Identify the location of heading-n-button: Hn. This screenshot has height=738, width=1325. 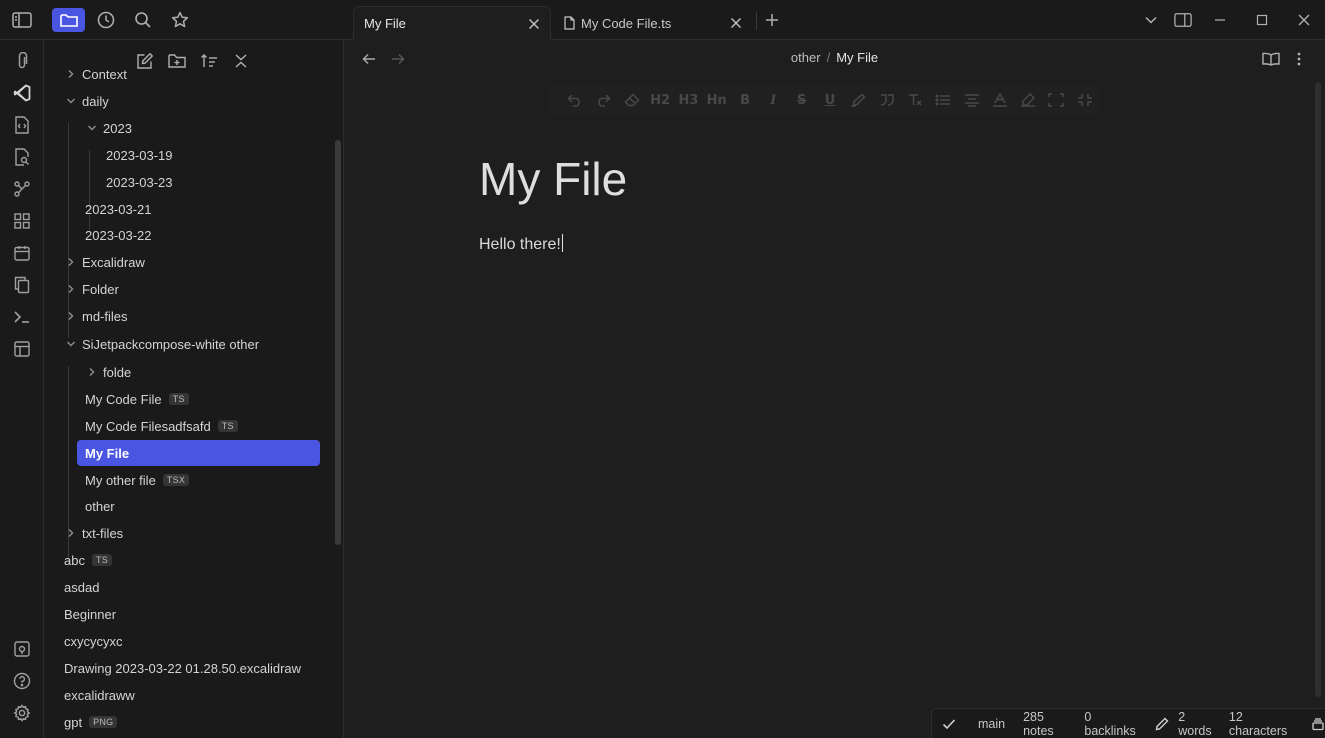
(717, 100).